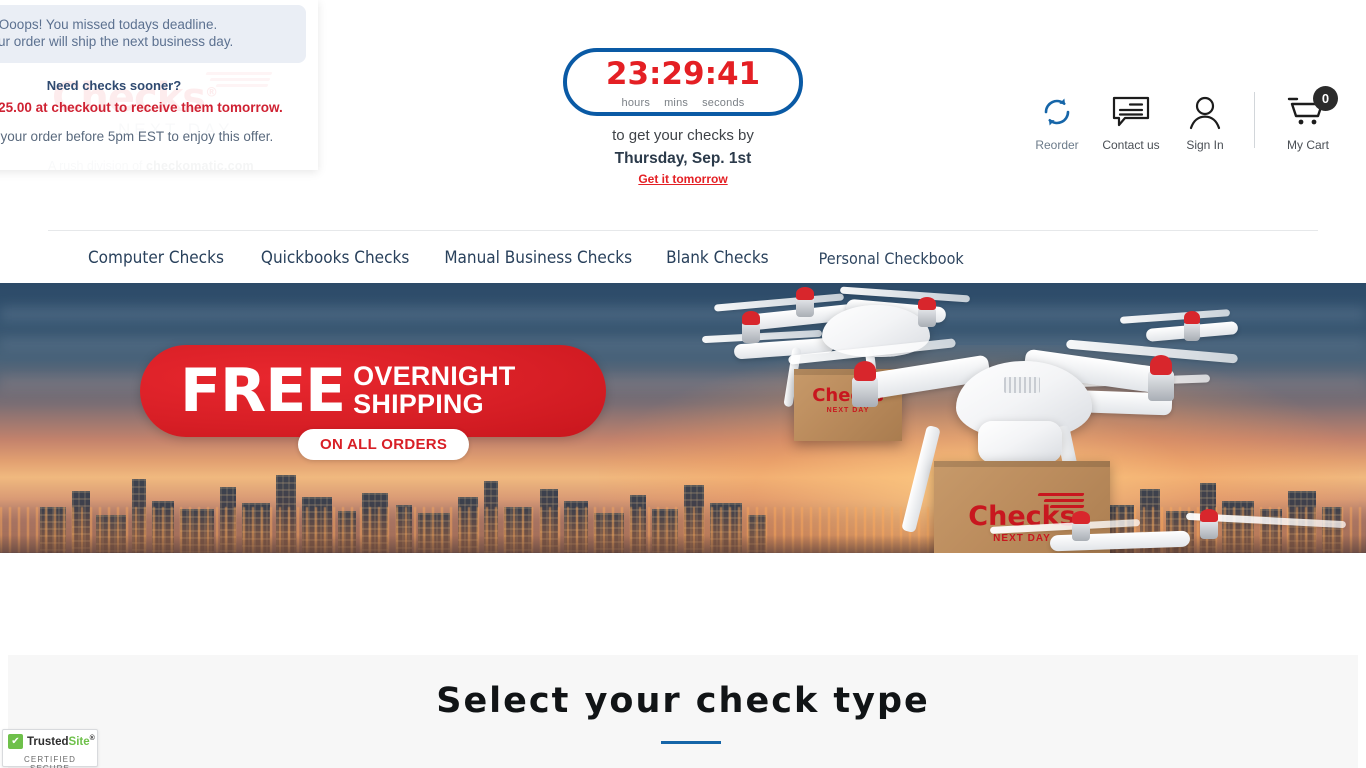 The width and height of the screenshot is (1366, 768). I want to click on trustedsite-badge: ✔ TrustedSite® CERTIFIED SECURE, so click(50, 748).